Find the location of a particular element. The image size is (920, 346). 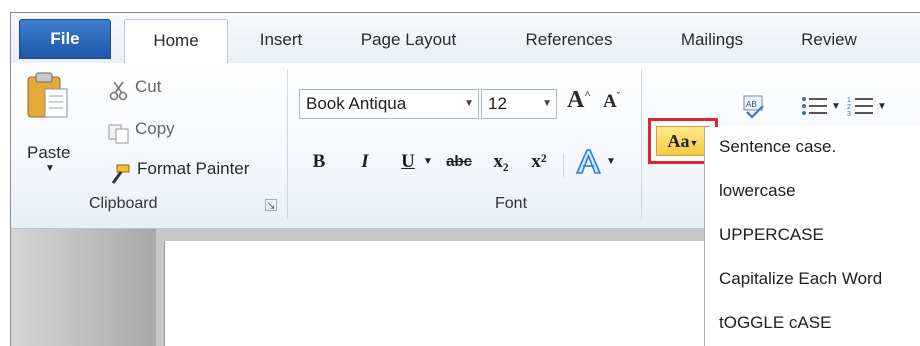

menu-item-toggle-case: tOGGLE cASE is located at coordinates (775, 323).